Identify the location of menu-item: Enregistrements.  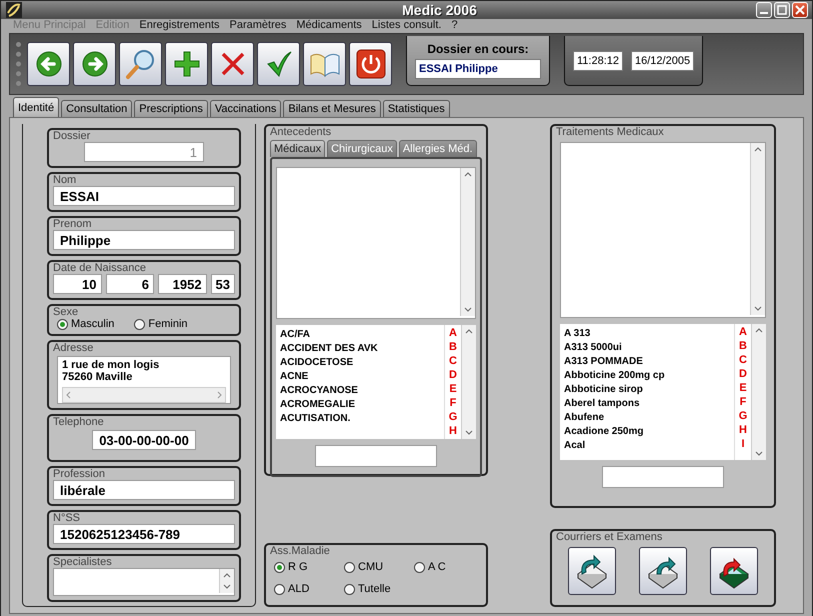
(179, 25).